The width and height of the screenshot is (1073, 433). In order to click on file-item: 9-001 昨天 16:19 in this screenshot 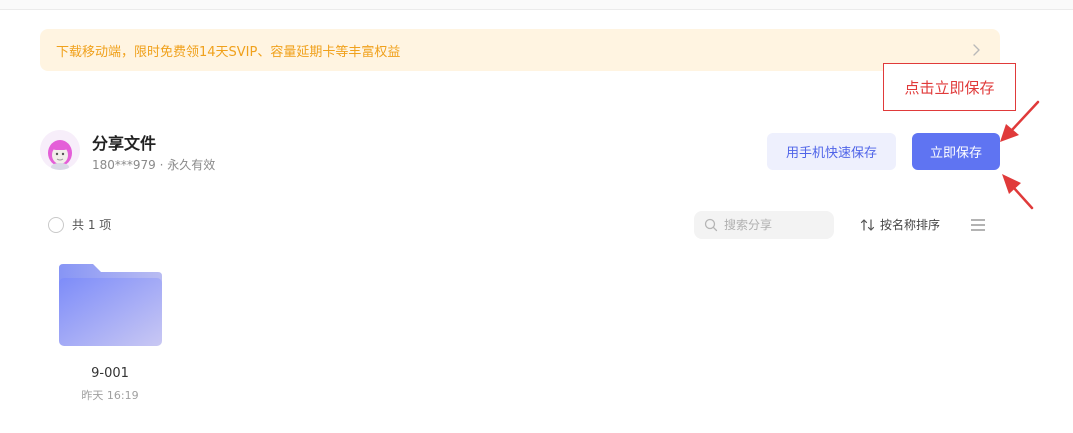, I will do `click(110, 331)`.